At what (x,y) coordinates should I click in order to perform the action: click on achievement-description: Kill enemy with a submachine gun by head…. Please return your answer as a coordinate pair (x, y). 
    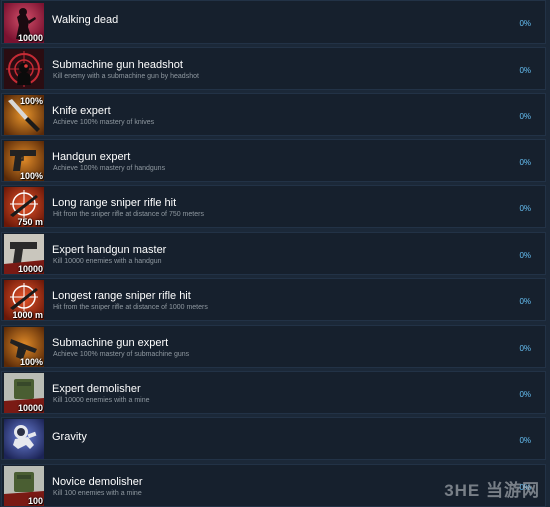
    Looking at the image, I should click on (126, 76).